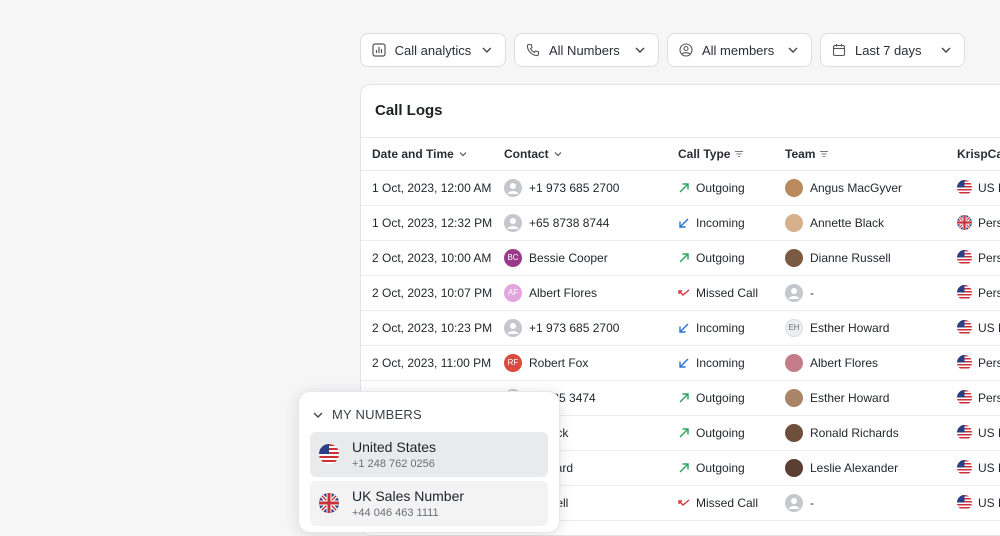 The image size is (1000, 536). What do you see at coordinates (739, 50) in the screenshot?
I see `all-members-dropdown: All members` at bounding box center [739, 50].